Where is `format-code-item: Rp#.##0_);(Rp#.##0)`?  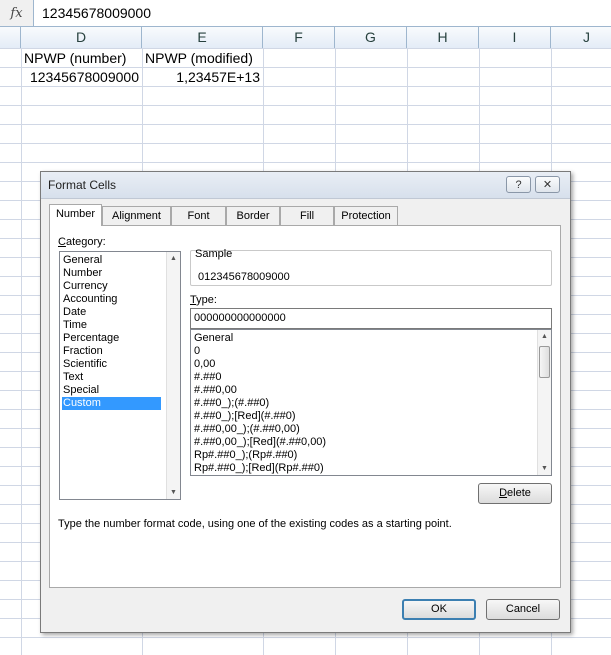
format-code-item: Rp#.##0_);(Rp#.##0) is located at coordinates (245, 455).